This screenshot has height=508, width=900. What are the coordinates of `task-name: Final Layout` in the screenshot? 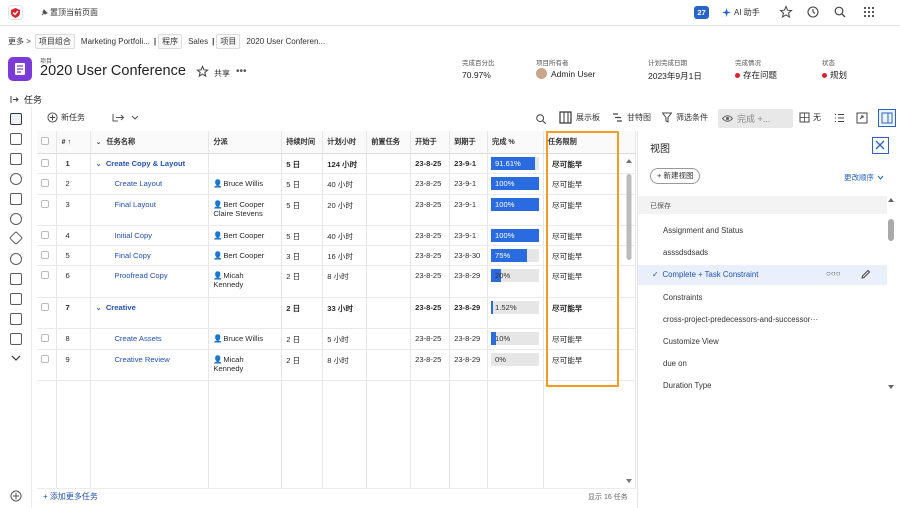 It's located at (134, 204).